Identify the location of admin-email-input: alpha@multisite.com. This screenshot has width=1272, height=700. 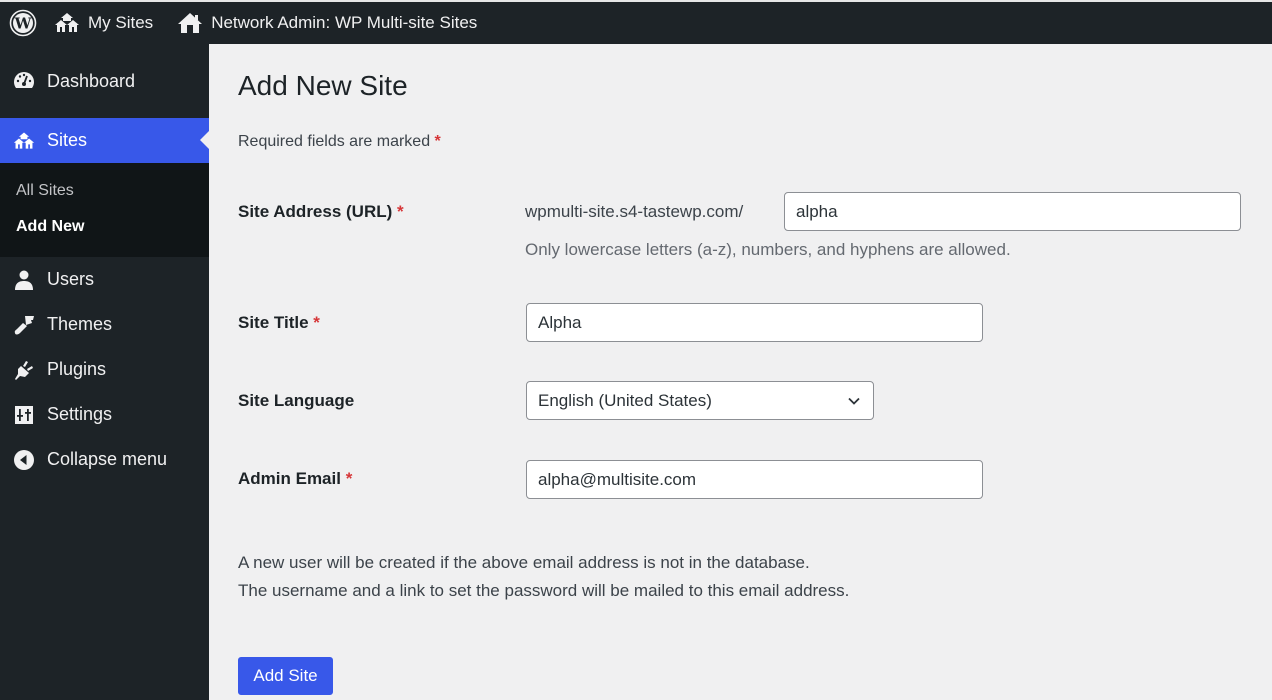
(754, 479).